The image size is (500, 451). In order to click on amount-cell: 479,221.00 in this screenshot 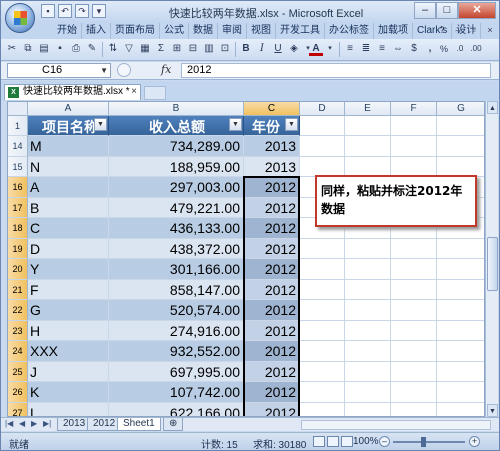, I will do `click(176, 207)`.